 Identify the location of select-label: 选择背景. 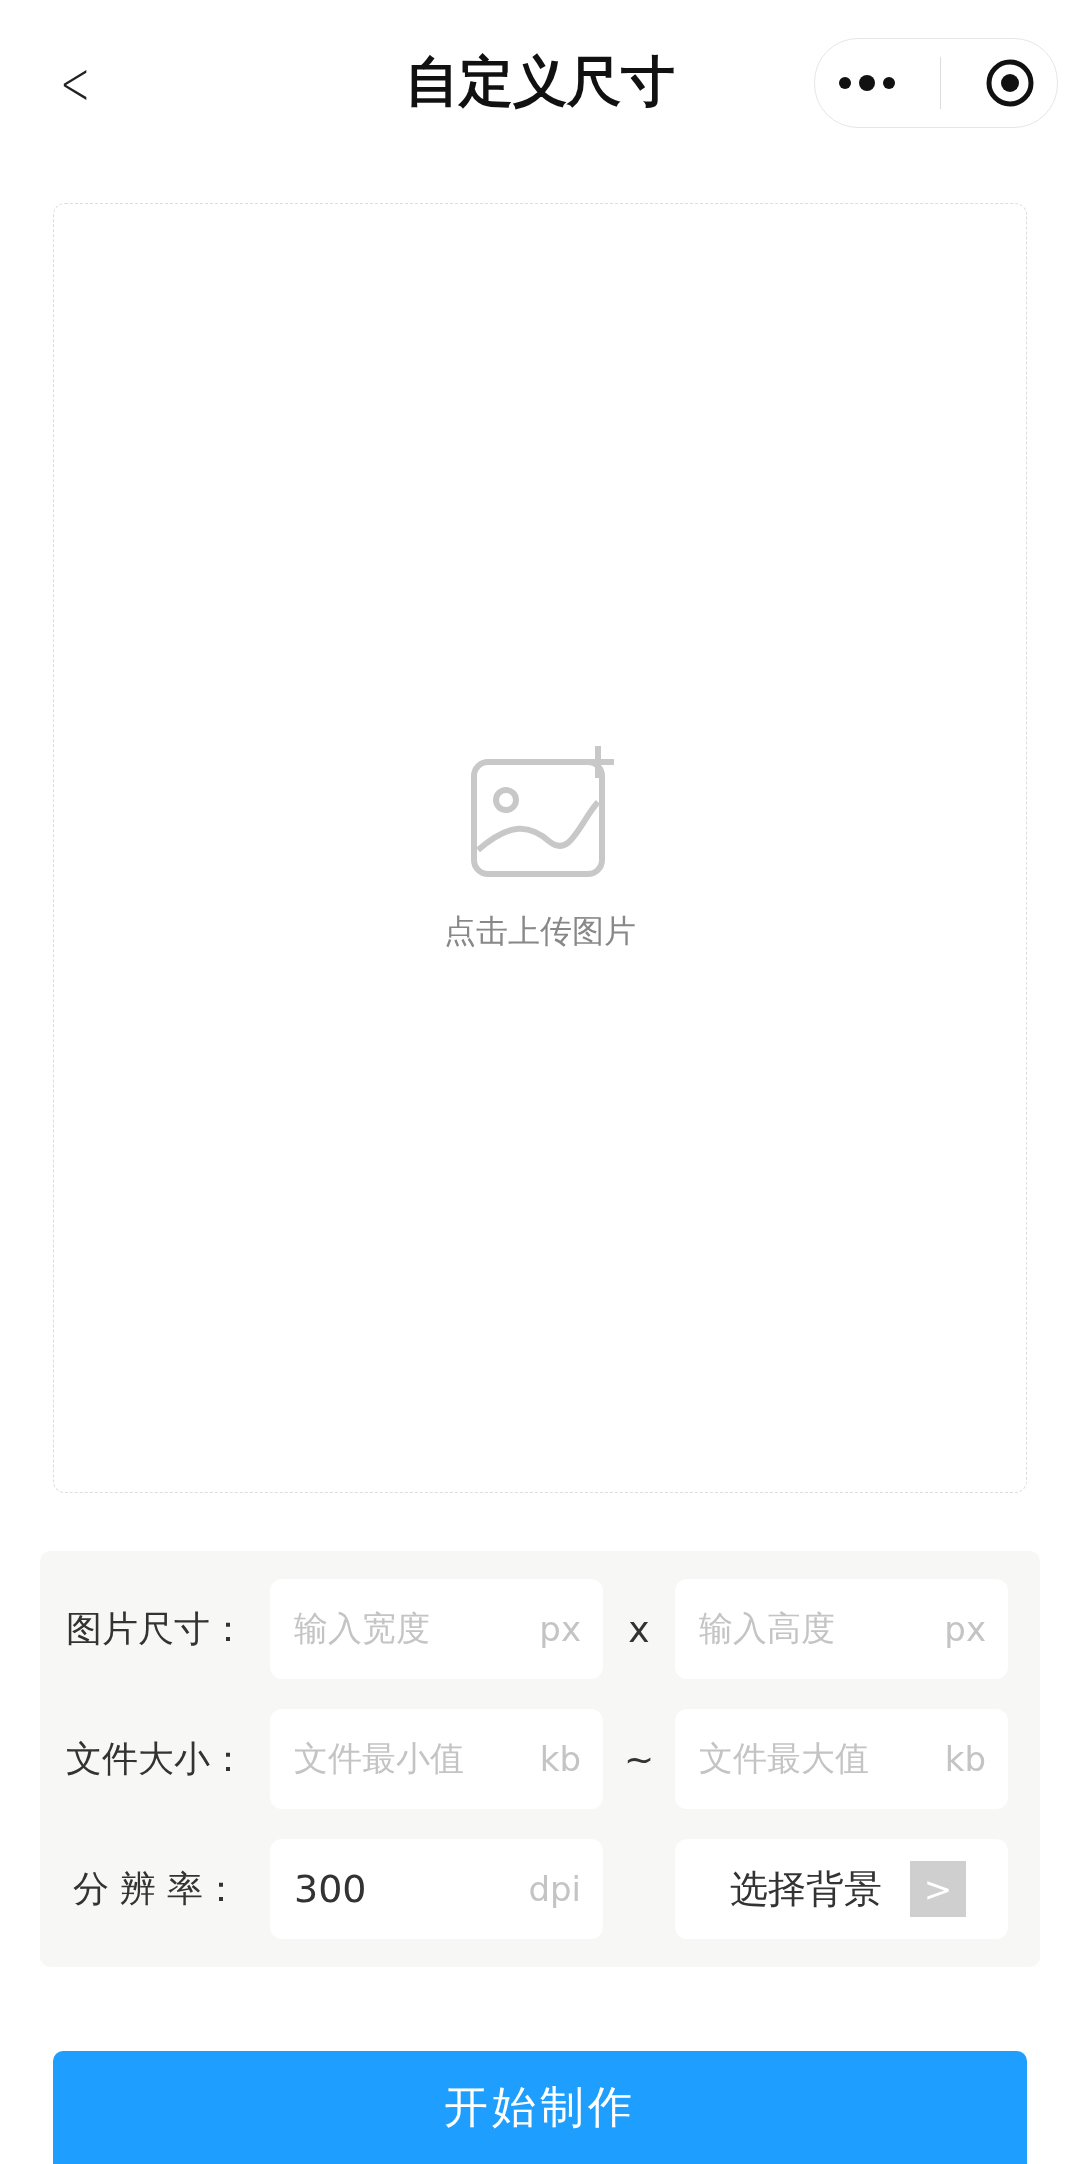
(806, 1889).